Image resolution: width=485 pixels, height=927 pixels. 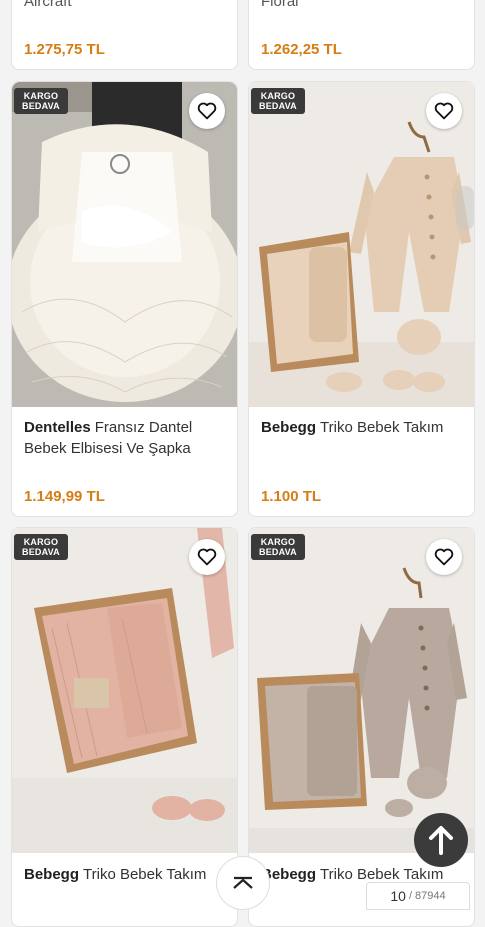 What do you see at coordinates (291, 496) in the screenshot?
I see `product-price: 1.100 TL` at bounding box center [291, 496].